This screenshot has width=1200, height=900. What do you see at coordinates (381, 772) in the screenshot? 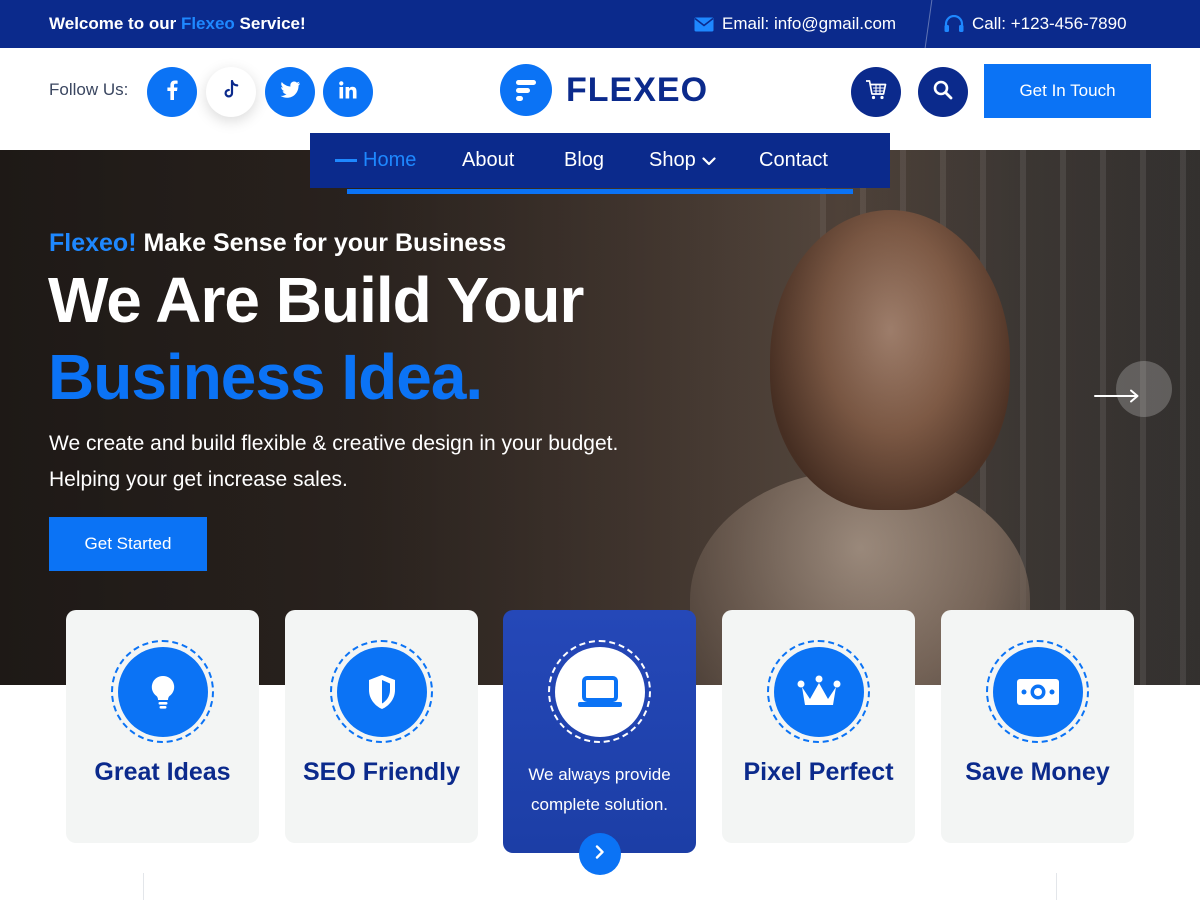
I see `feature-label: SEO Friendly` at bounding box center [381, 772].